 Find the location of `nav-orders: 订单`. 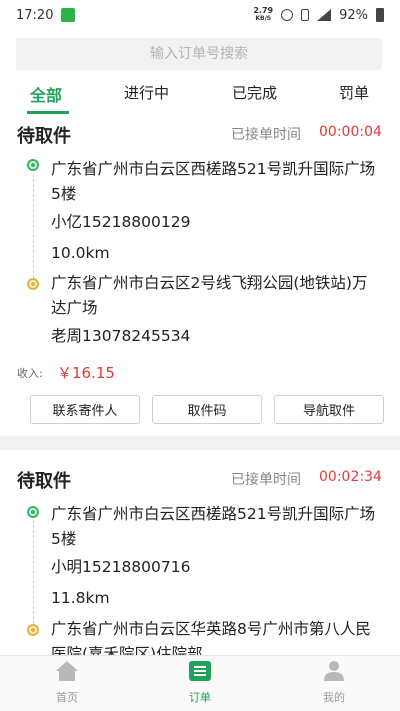

nav-orders: 订单 is located at coordinates (200, 682).